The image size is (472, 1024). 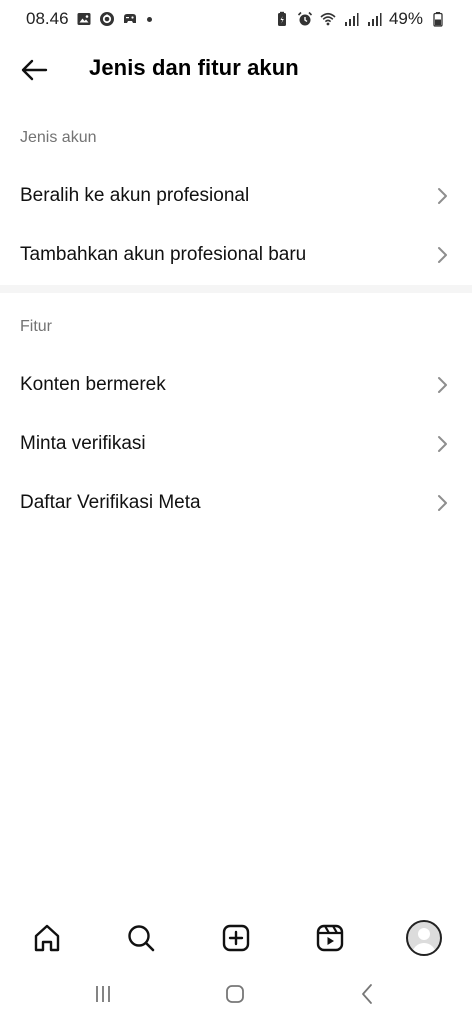 I want to click on home-system-button, so click(x=235, y=994).